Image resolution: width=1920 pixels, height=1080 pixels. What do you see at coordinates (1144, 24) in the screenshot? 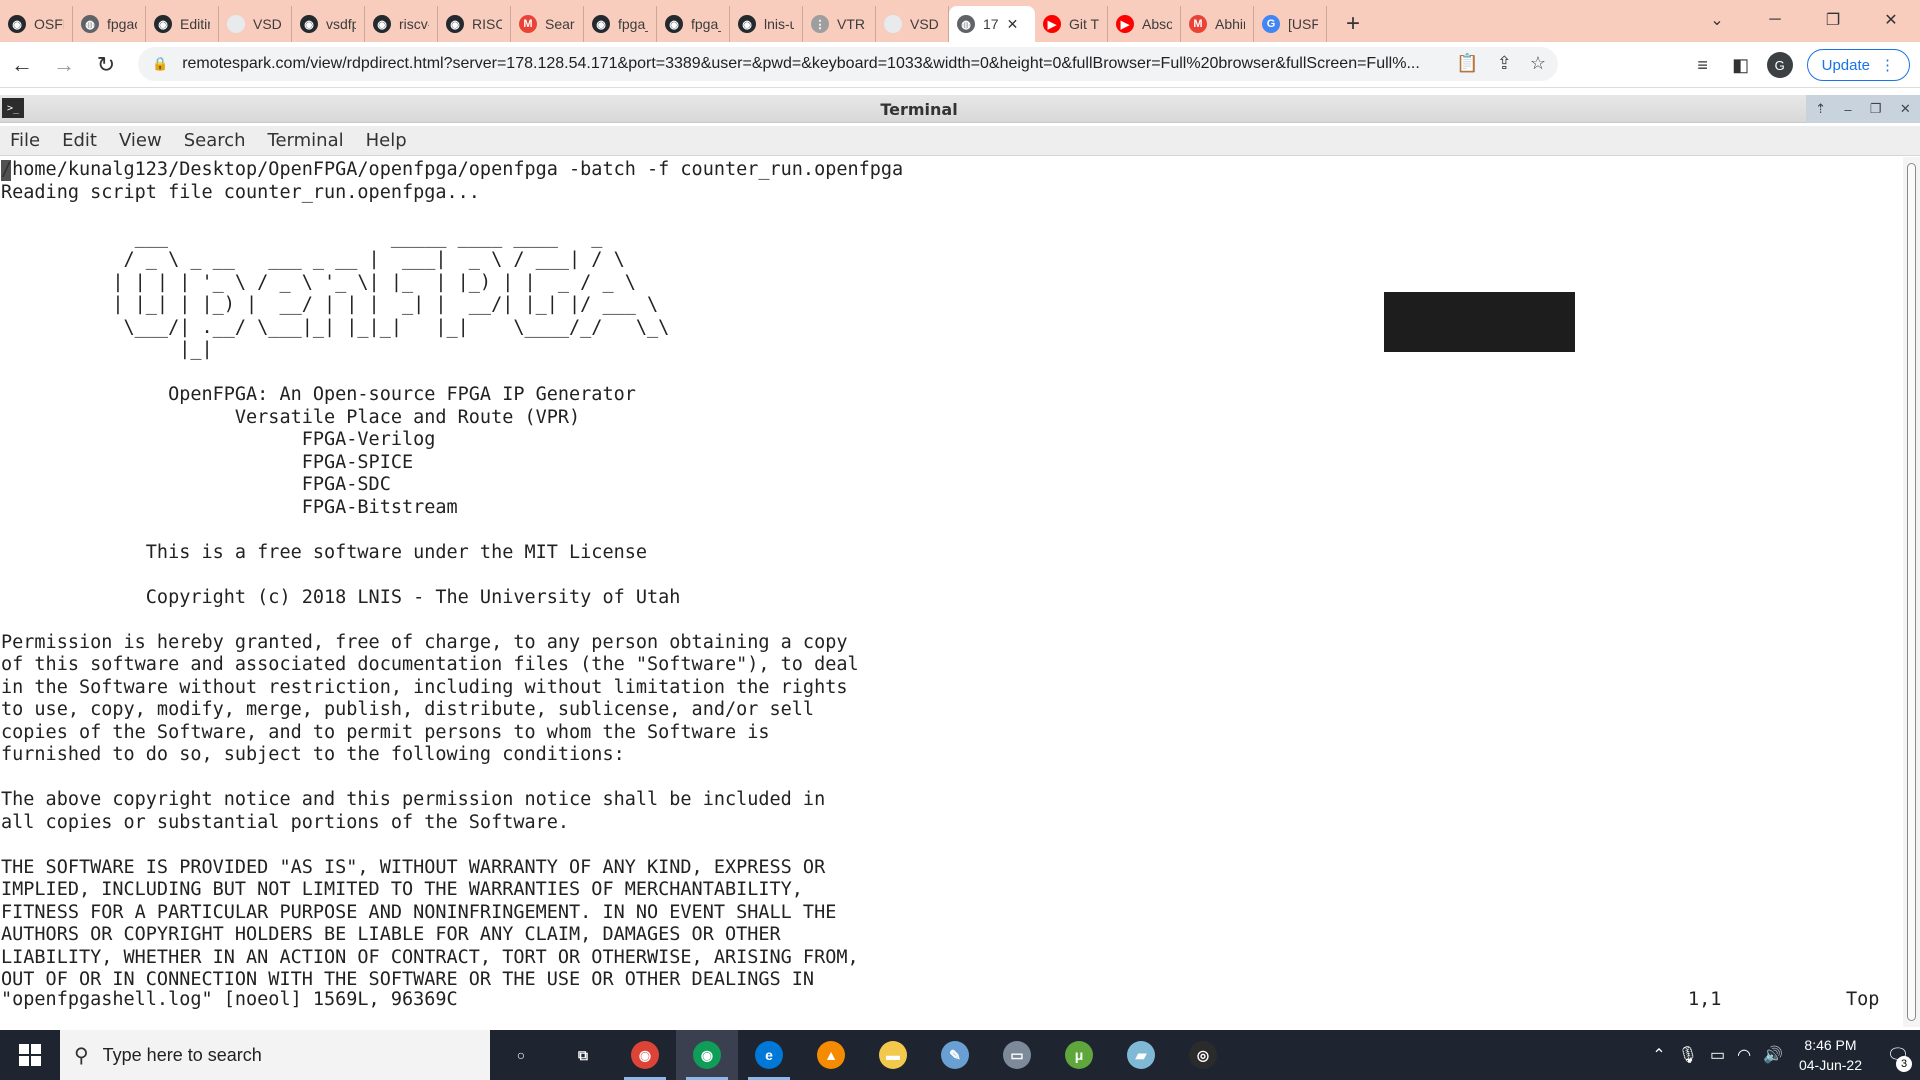
I see `browser-tab: ▶ Absol` at bounding box center [1144, 24].